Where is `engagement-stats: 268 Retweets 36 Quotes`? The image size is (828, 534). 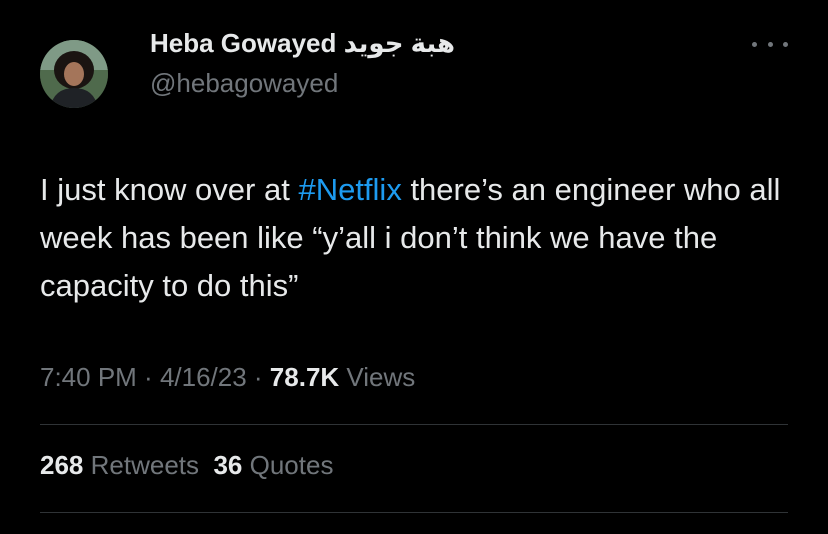
engagement-stats: 268 Retweets 36 Quotes is located at coordinates (186, 465).